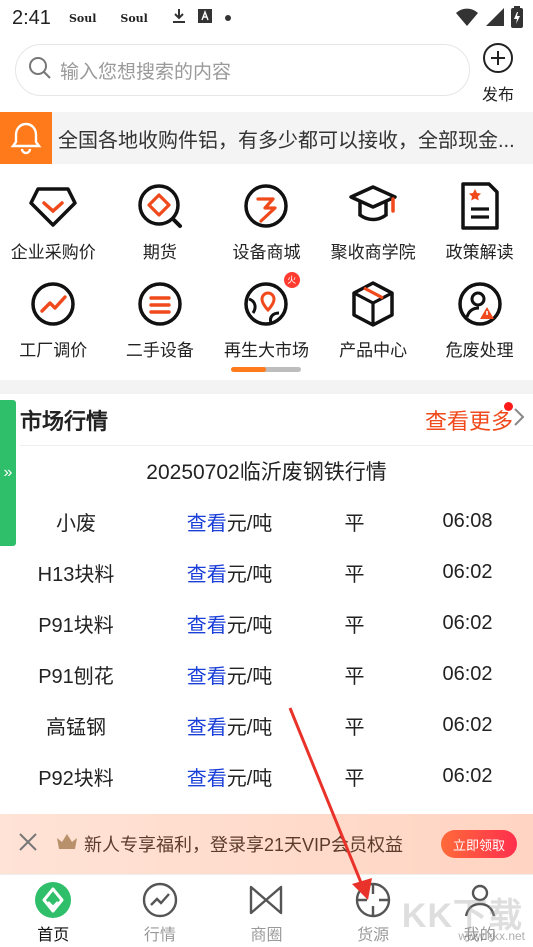 This screenshot has height=947, width=533. Describe the element at coordinates (228, 18) in the screenshot. I see `dot-icon` at that location.